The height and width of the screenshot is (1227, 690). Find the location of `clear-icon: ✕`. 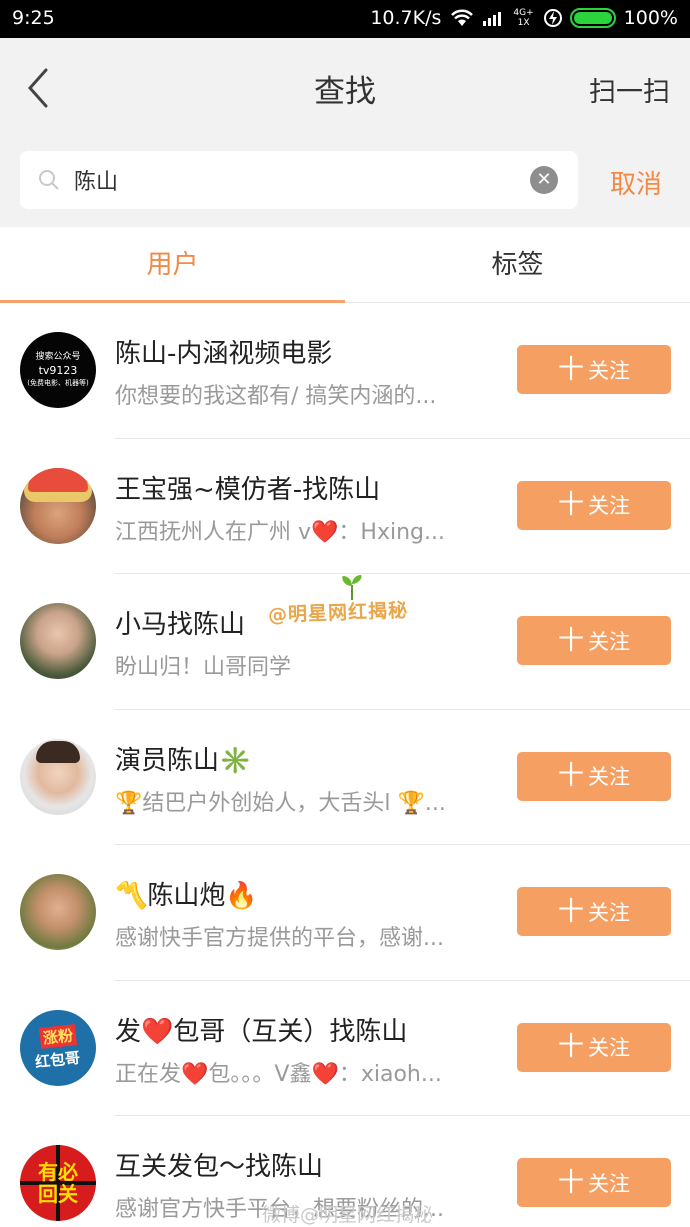

clear-icon: ✕ is located at coordinates (544, 180).